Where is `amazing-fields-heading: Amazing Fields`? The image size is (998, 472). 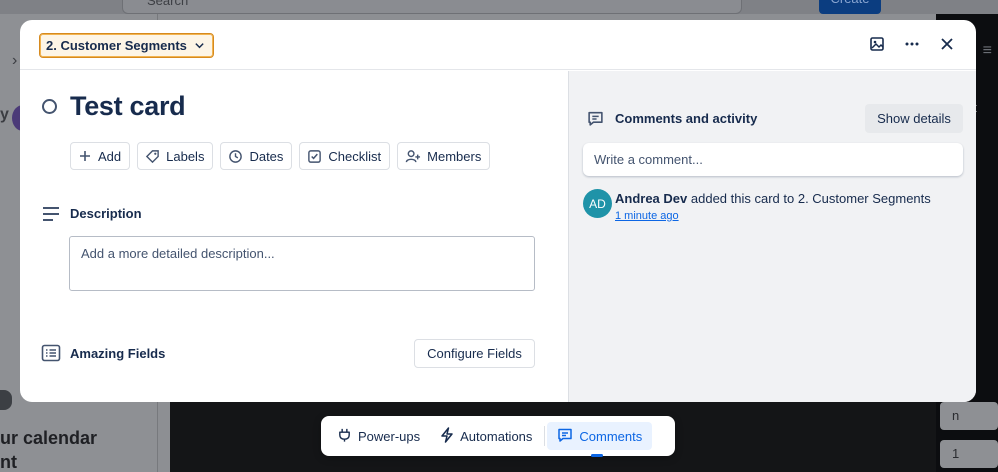
amazing-fields-heading: Amazing Fields is located at coordinates (118, 353).